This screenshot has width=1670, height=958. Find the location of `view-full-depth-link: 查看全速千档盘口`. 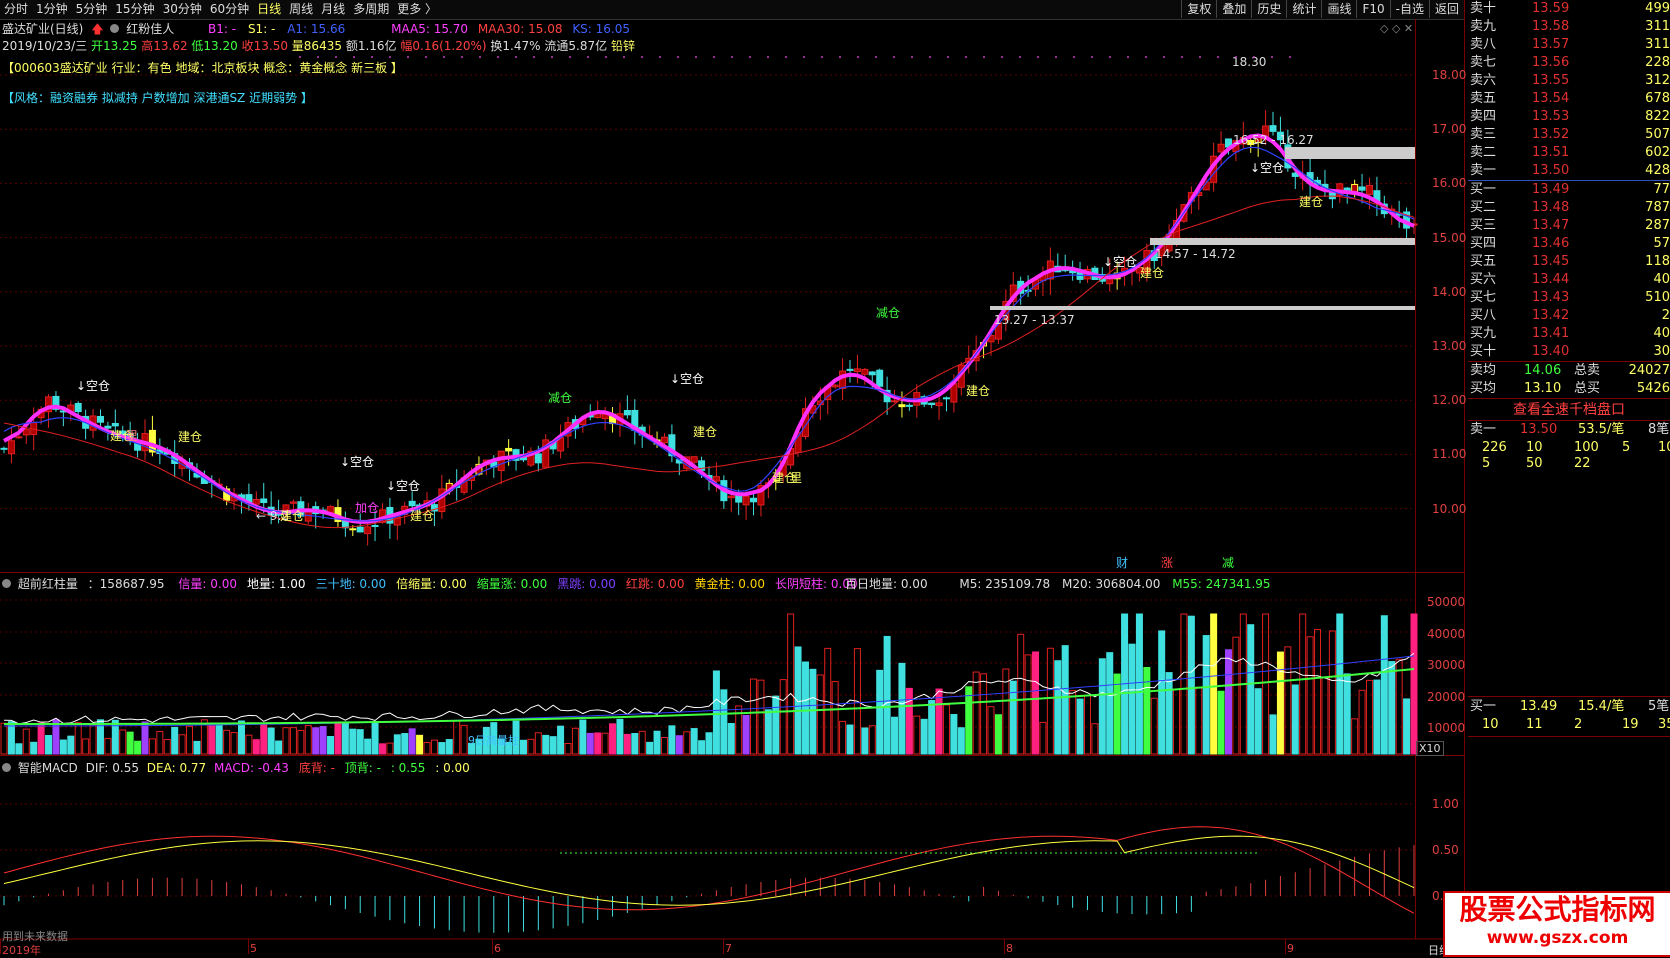

view-full-depth-link: 查看全速千档盘口 is located at coordinates (1569, 410).